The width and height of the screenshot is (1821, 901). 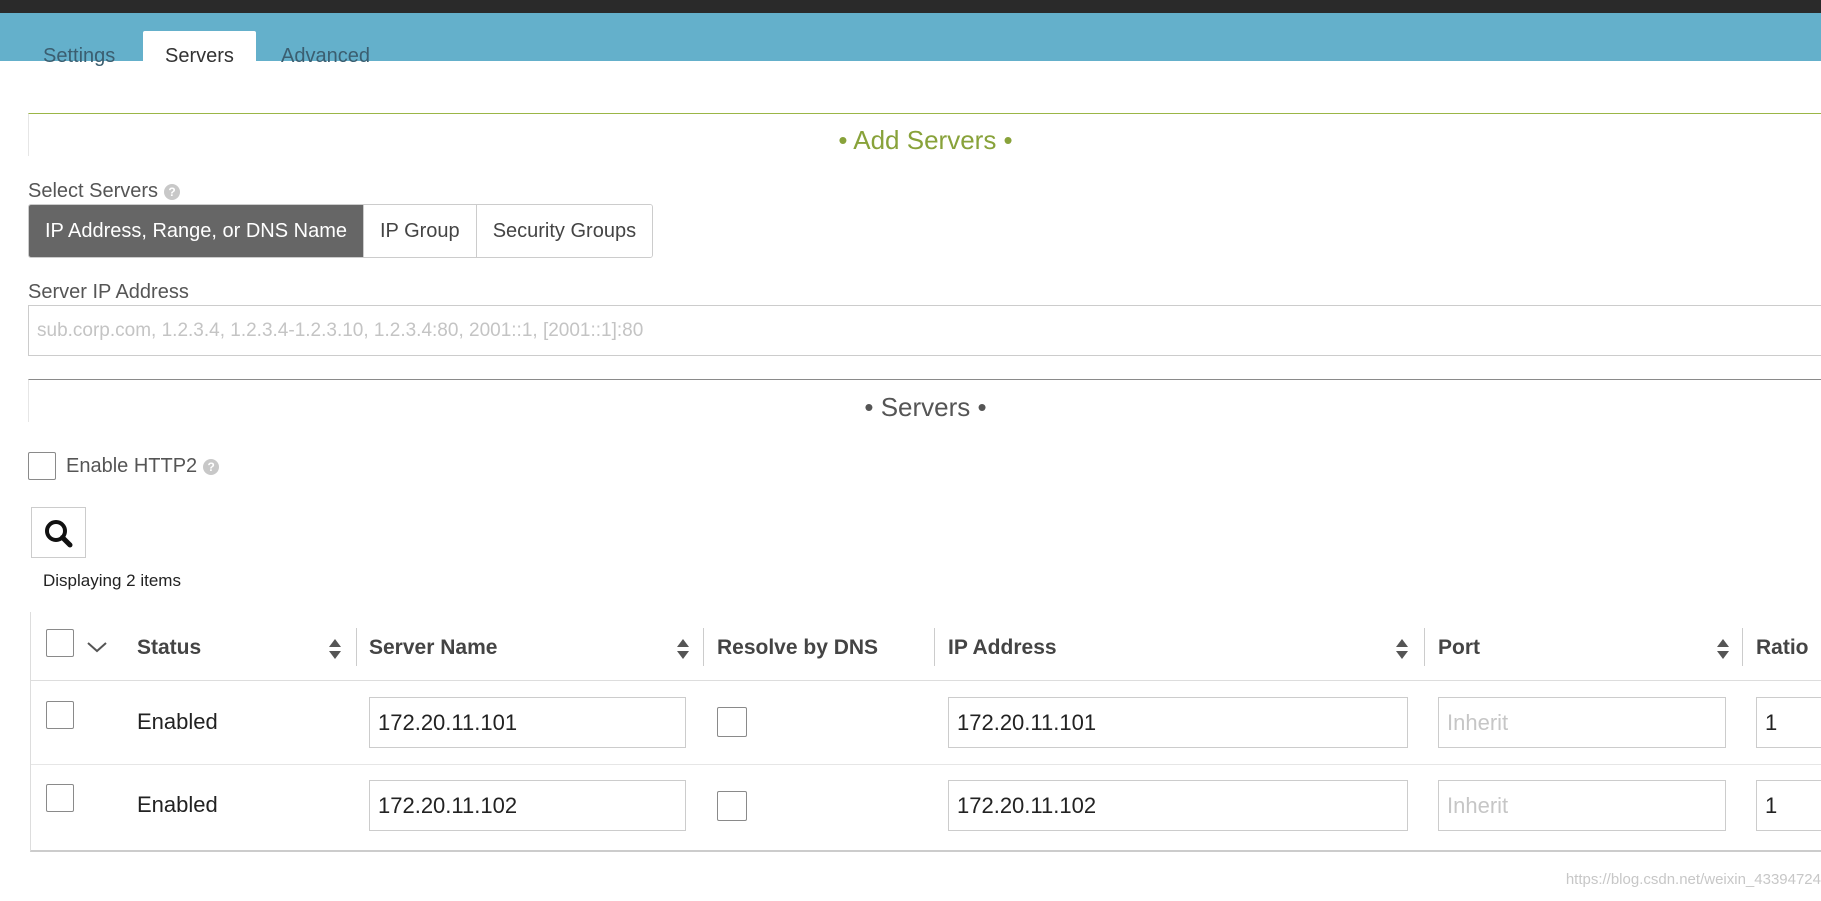 I want to click on chevron-down-icon, so click(x=97, y=647).